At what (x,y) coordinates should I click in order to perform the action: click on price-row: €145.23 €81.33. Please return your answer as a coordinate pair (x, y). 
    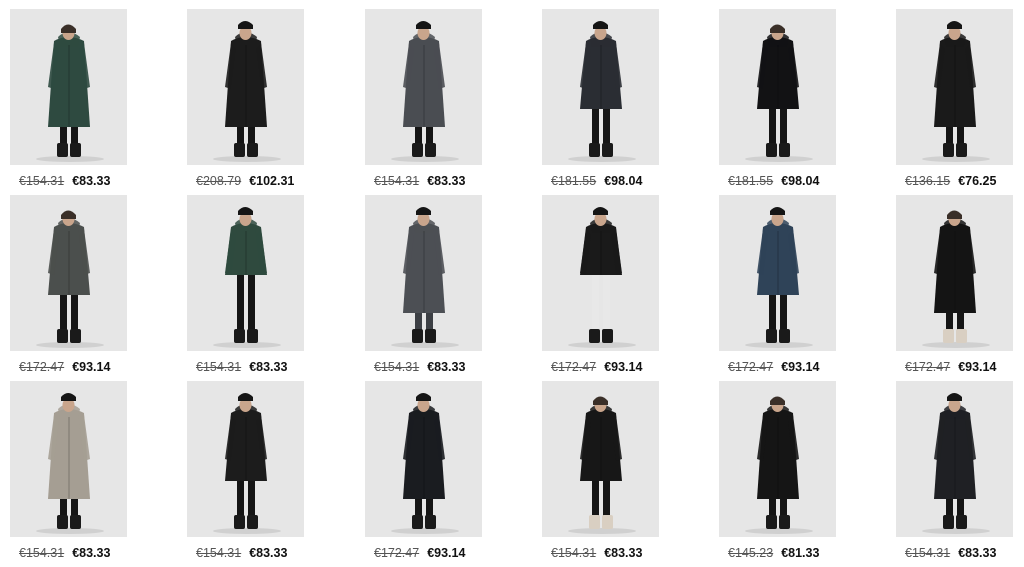
    Looking at the image, I should click on (799, 553).